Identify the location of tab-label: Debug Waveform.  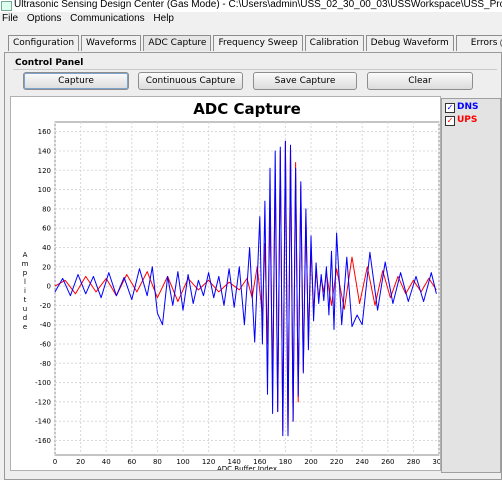
(409, 43).